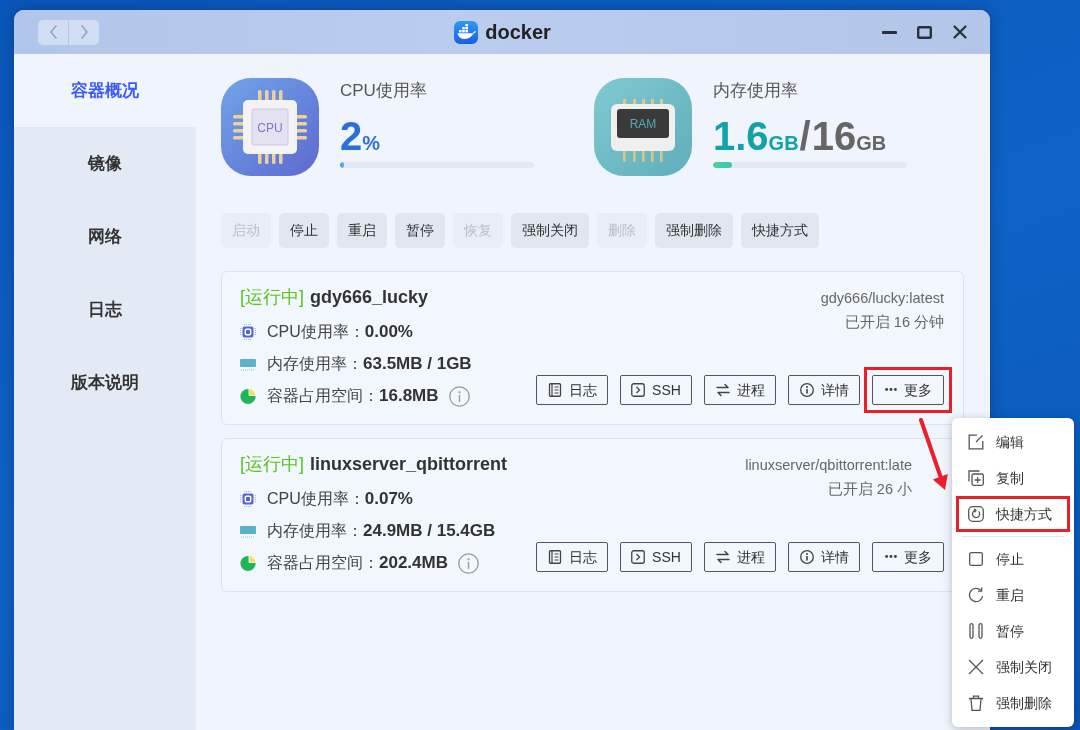  Describe the element at coordinates (828, 465) in the screenshot. I see `image-name: linuxserver/qbittorrent:late` at that location.